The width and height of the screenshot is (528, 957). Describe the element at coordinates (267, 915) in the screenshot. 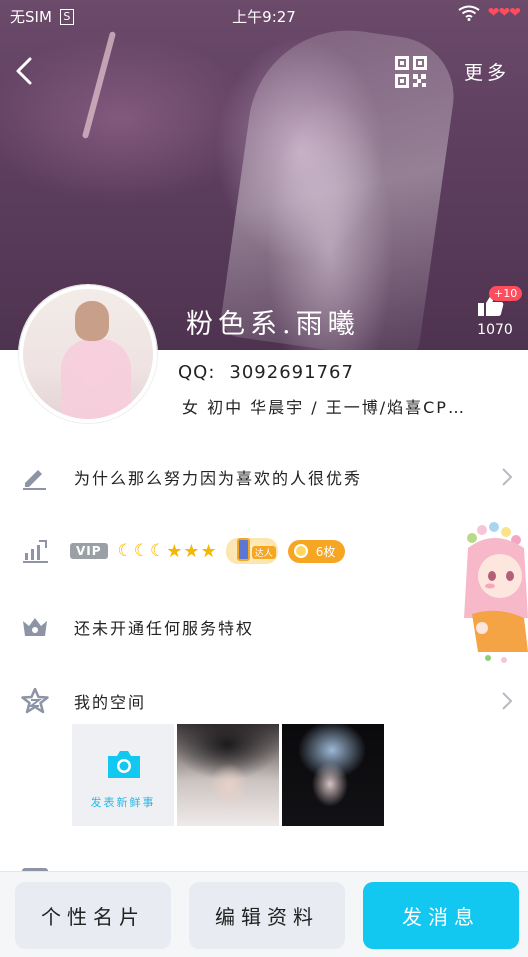

I see `edit-profile-button: 编辑资料` at that location.